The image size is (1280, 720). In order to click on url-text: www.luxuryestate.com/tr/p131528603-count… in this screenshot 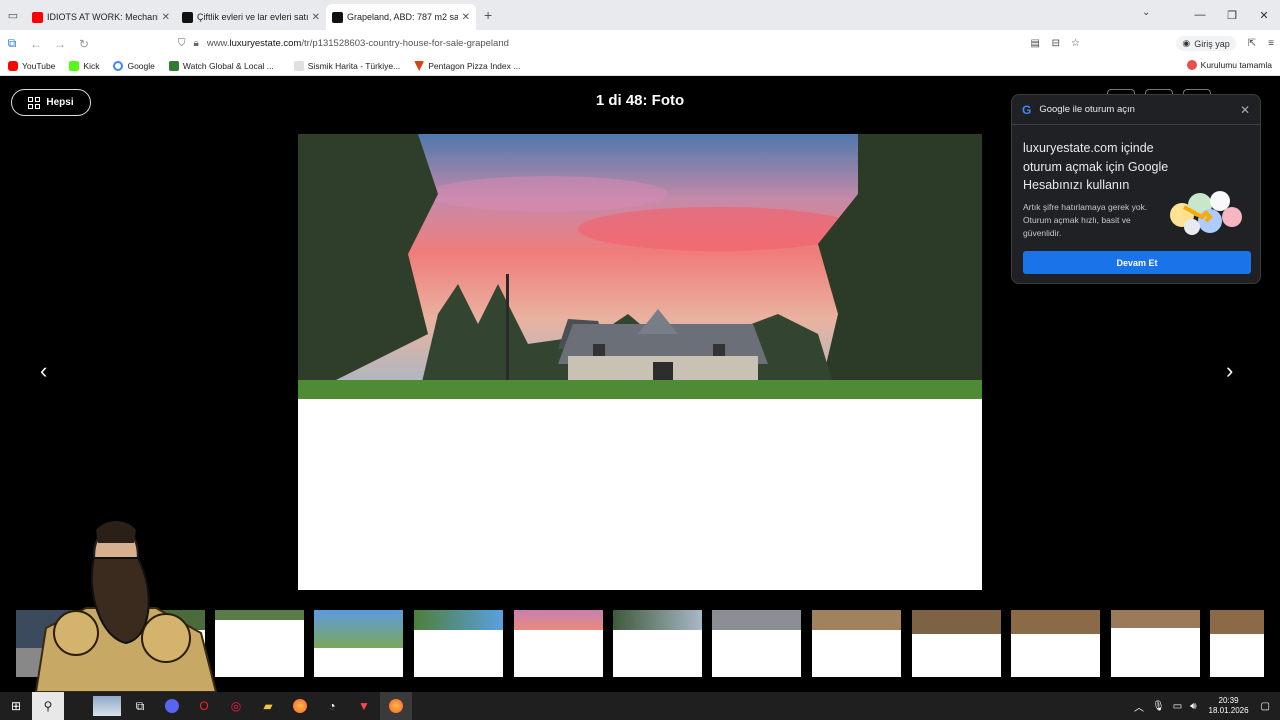, I will do `click(358, 43)`.